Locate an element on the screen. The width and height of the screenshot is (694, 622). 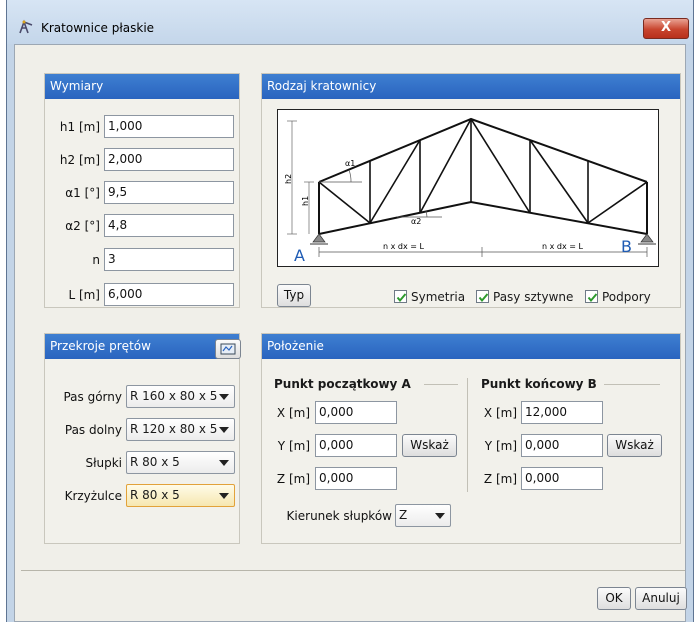
posts-select: R 80 x 5 is located at coordinates (180, 462).